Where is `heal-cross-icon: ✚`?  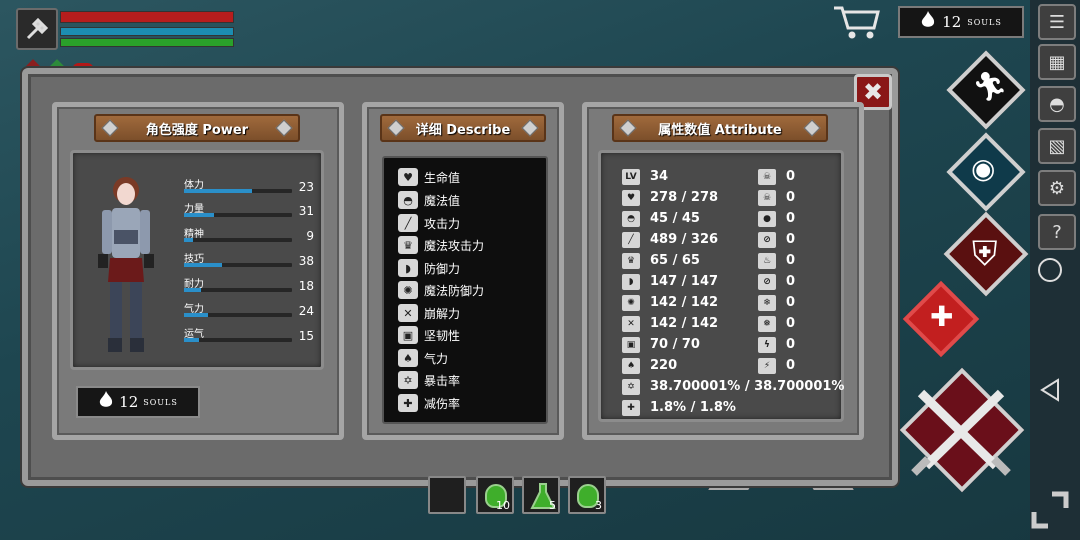 heal-cross-icon: ✚ is located at coordinates (942, 316).